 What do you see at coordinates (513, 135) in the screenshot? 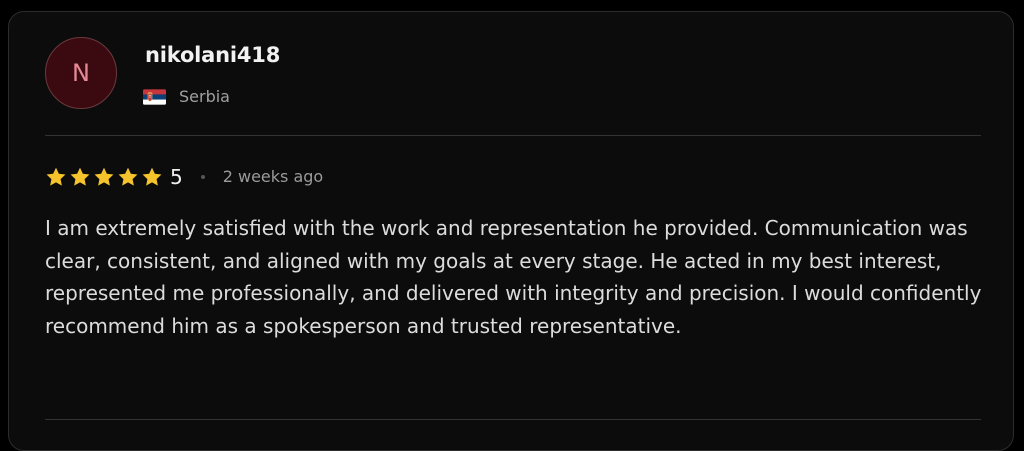
I see `header-divider` at bounding box center [513, 135].